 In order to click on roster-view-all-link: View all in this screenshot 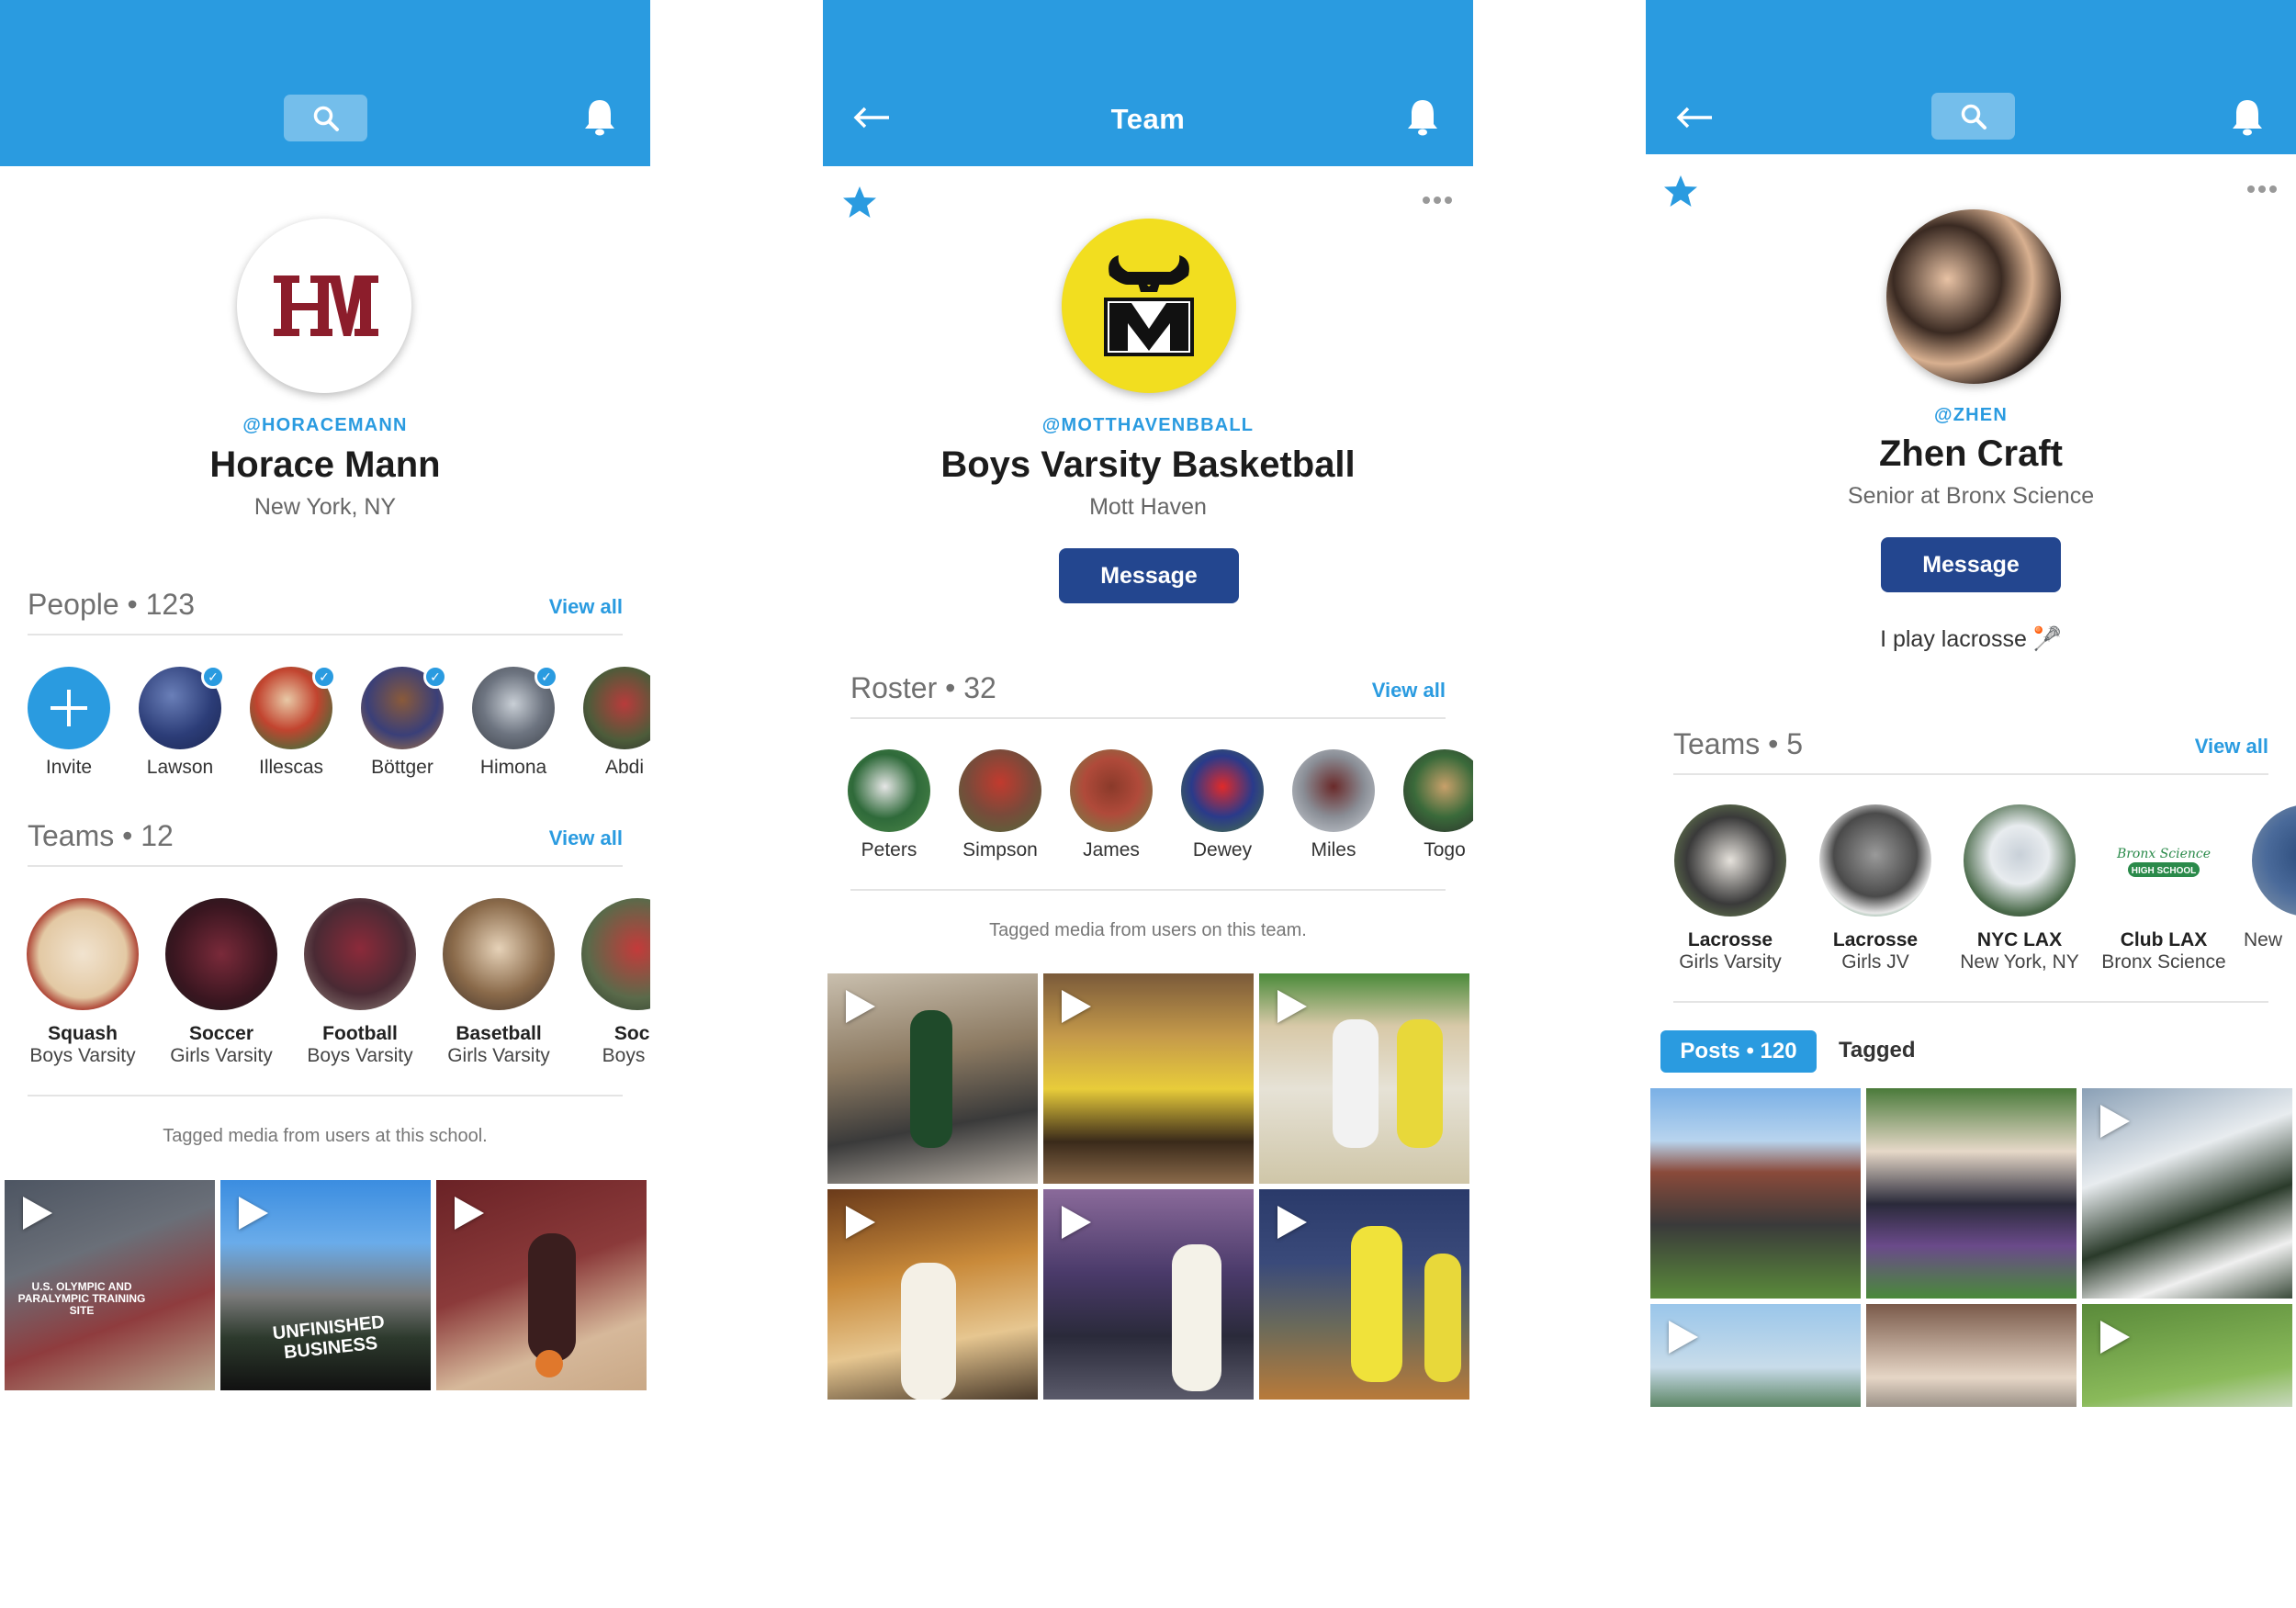, I will do `click(1409, 691)`.